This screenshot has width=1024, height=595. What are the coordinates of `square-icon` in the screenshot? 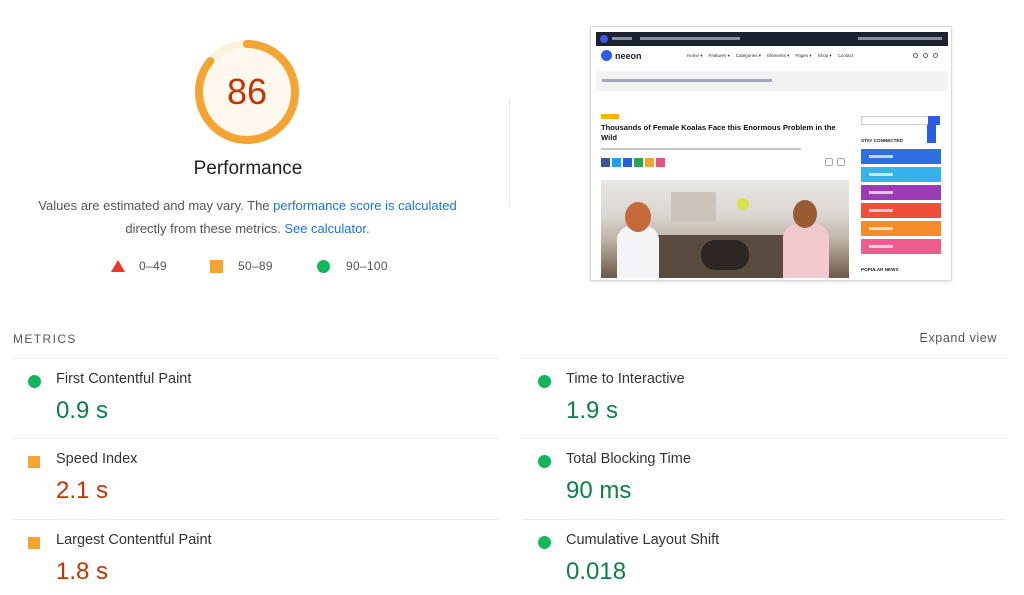 It's located at (216, 266).